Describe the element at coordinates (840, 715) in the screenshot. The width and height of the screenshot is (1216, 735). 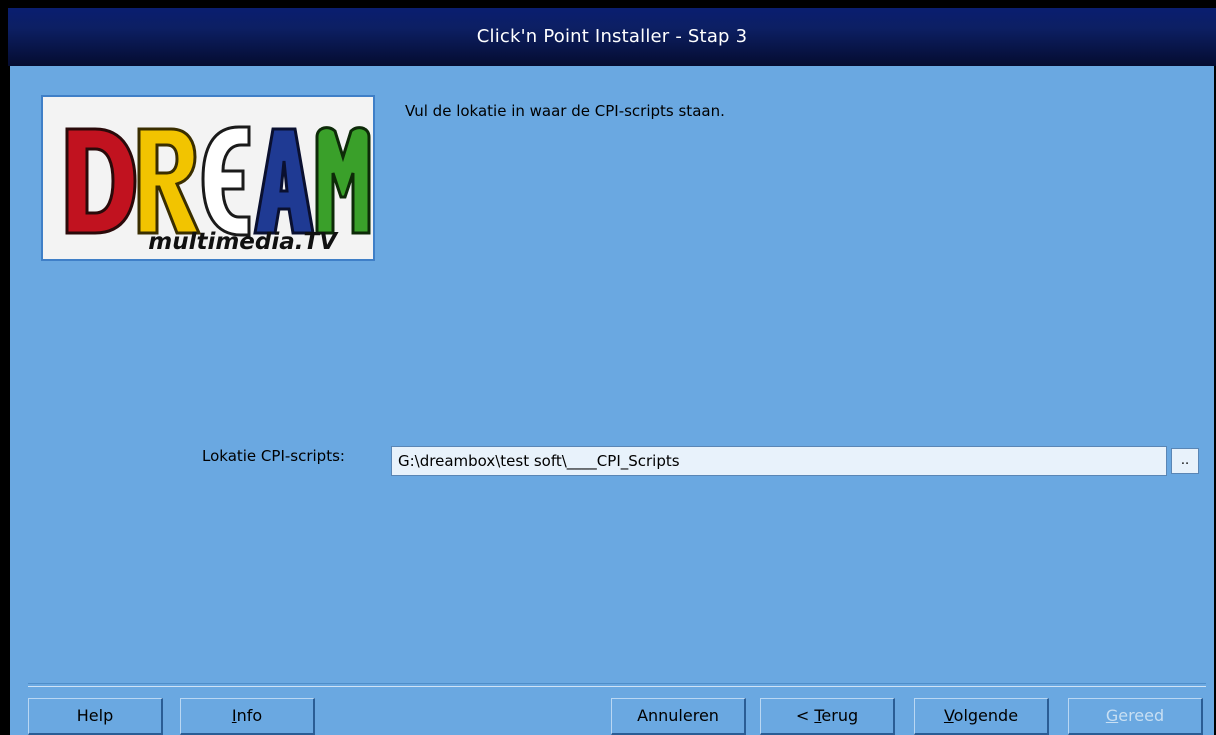
I see `back-label-rest: erug` at that location.